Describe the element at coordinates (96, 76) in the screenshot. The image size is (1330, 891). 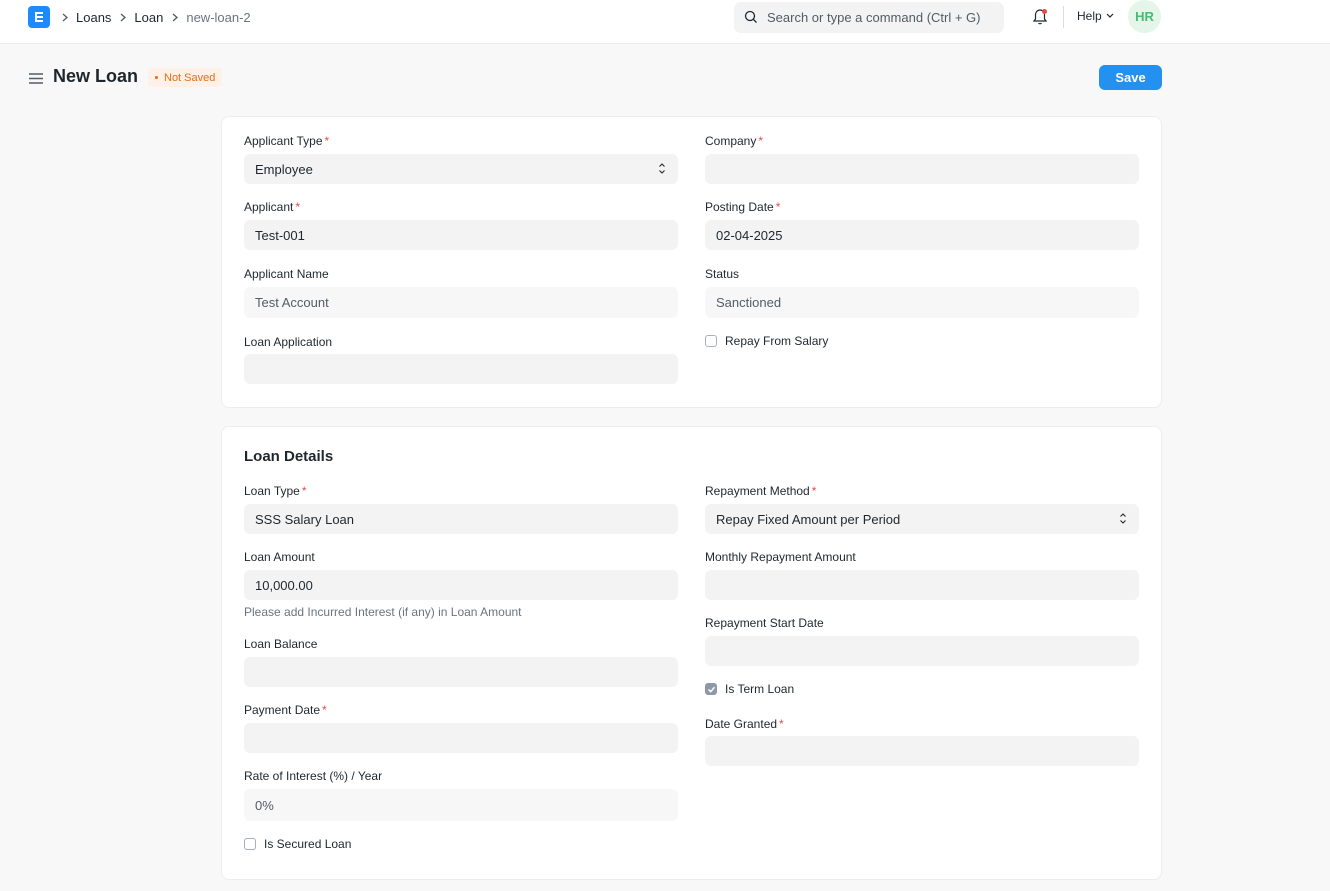
I see `page-title: New Loan` at that location.